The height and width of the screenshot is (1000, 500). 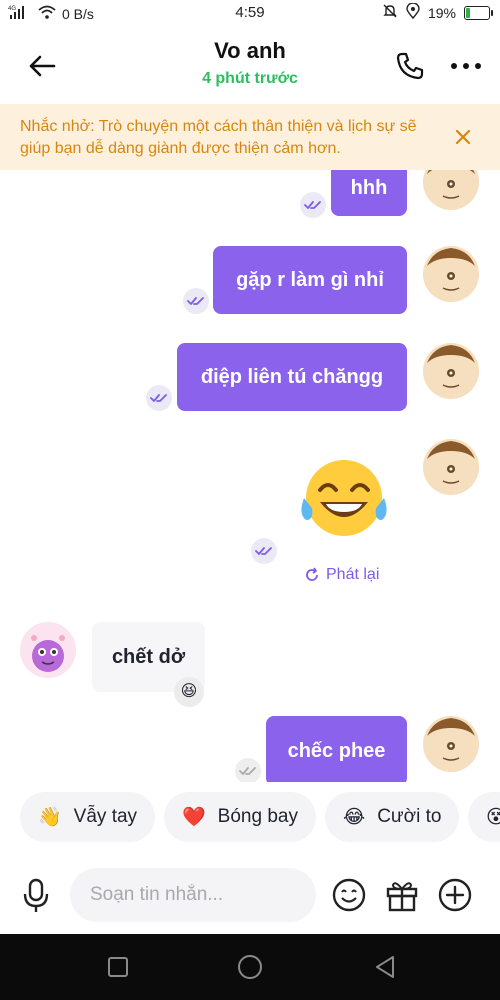 I want to click on nav-back-button, so click(x=385, y=967).